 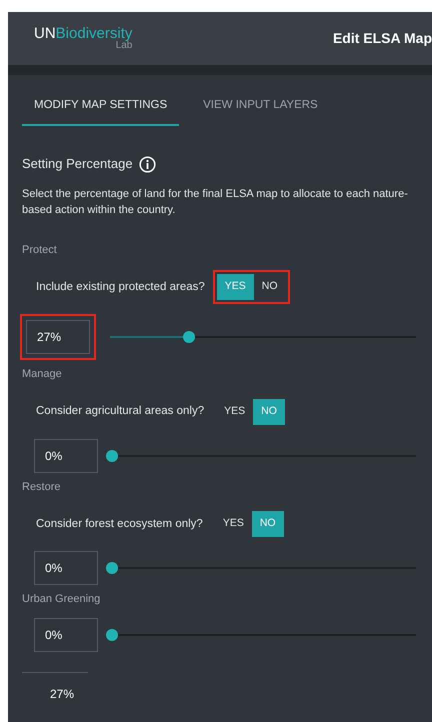 I want to click on tab: MODIFY MAP SETTINGS, so click(x=101, y=111).